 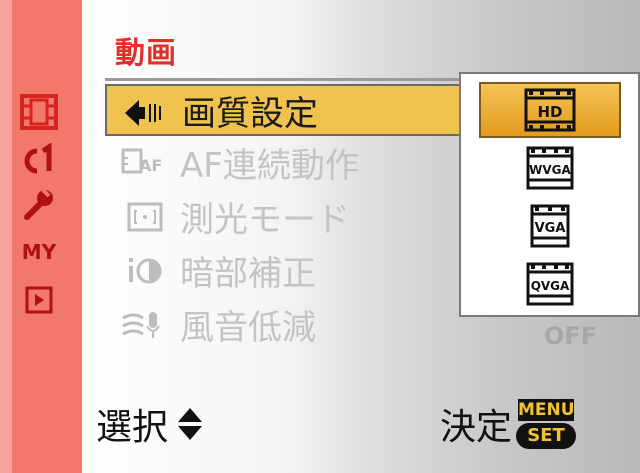 I want to click on menu-badge-bottom: SET, so click(x=546, y=436).